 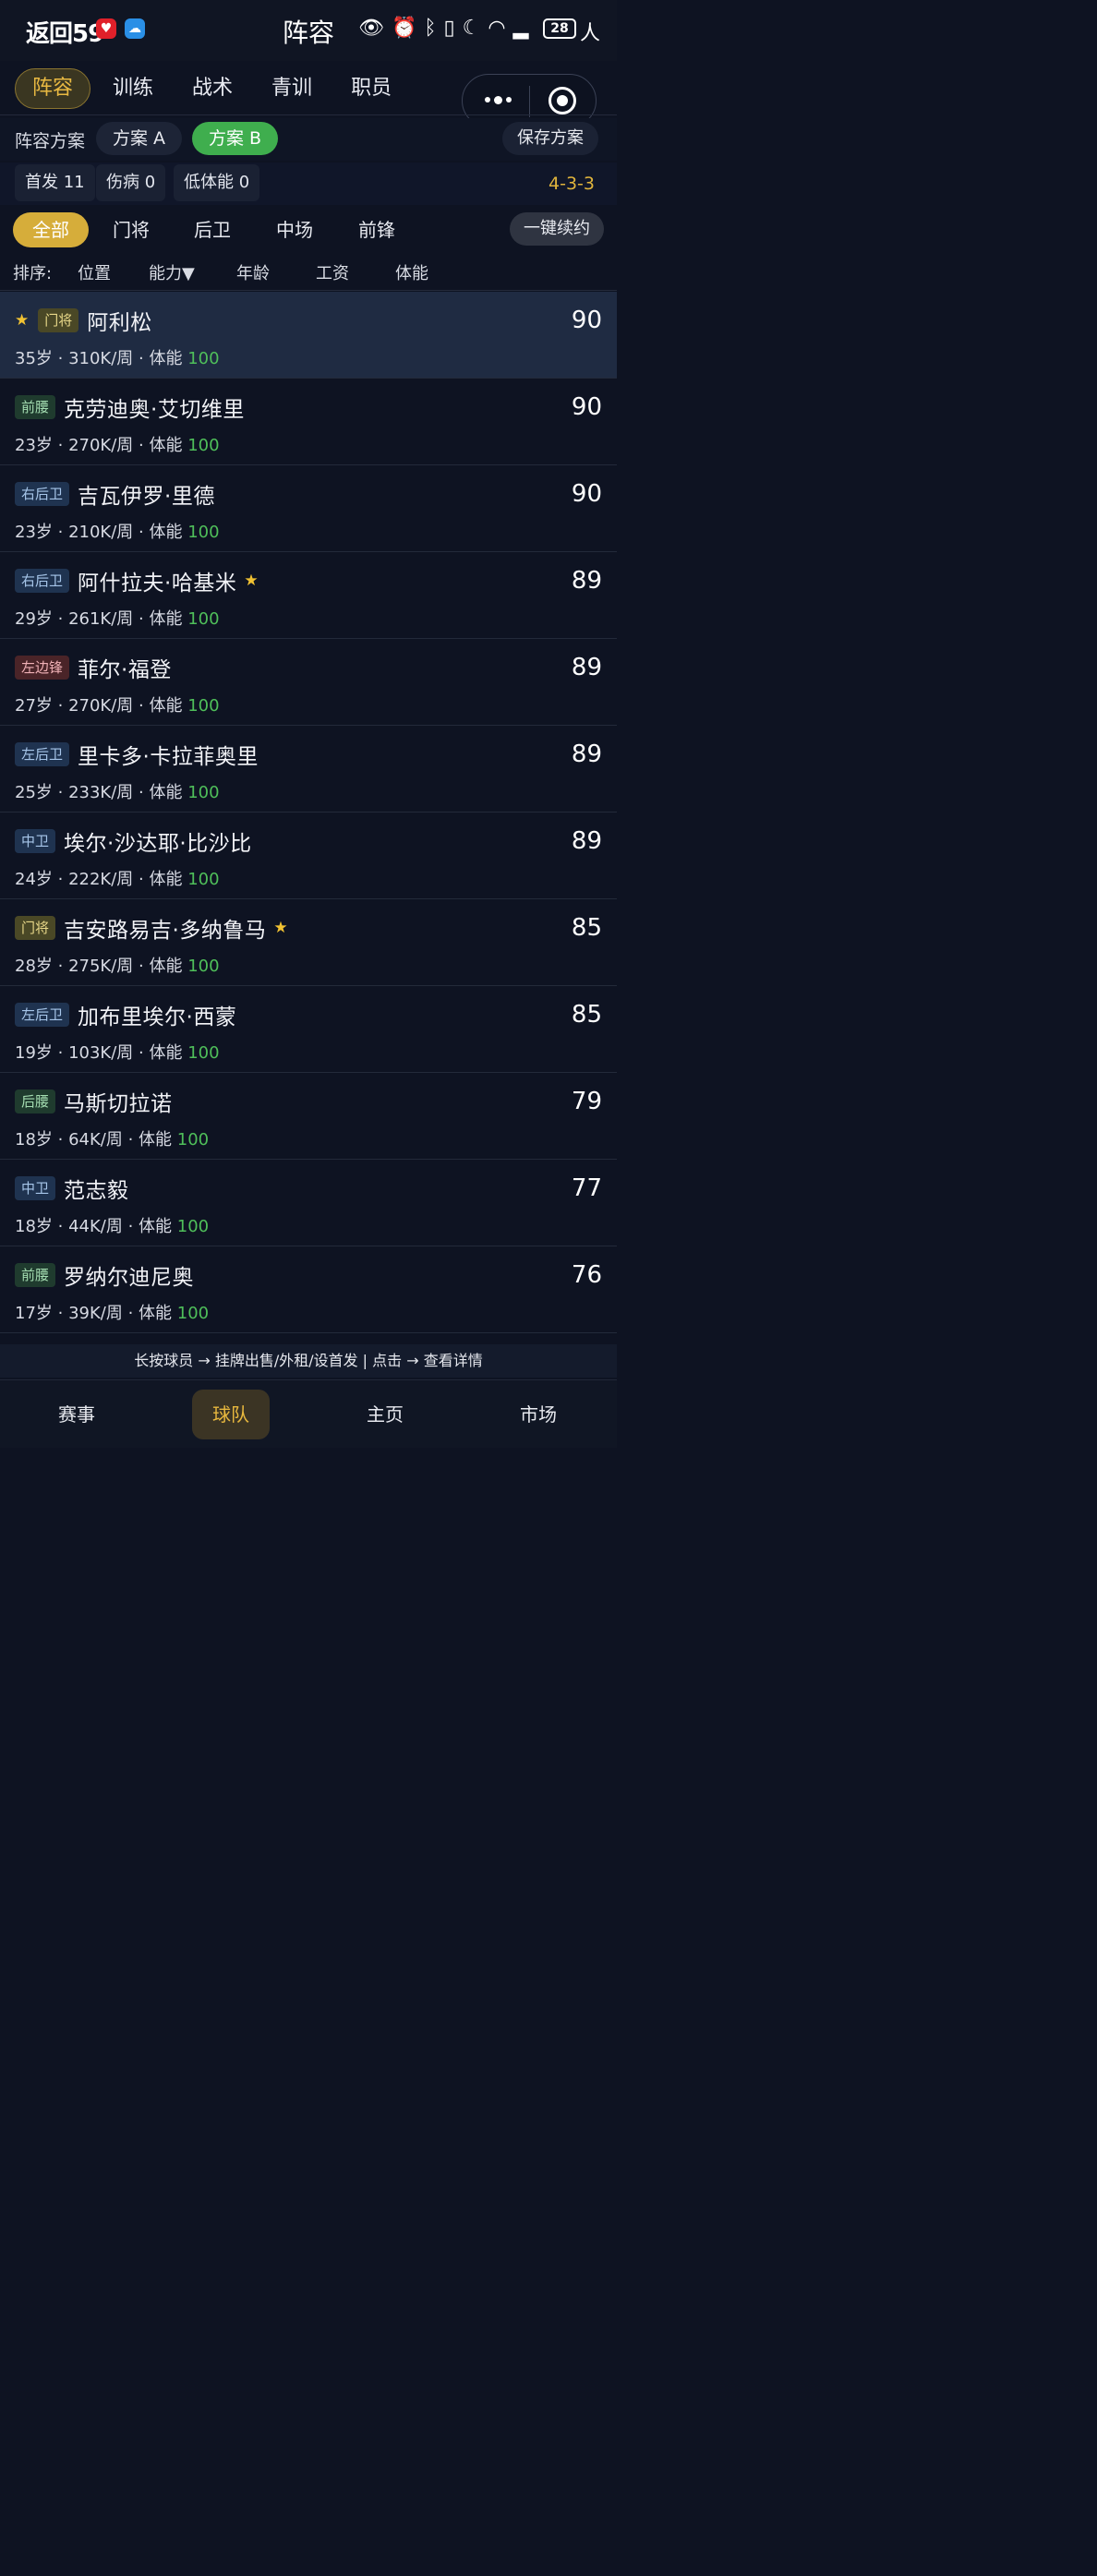 What do you see at coordinates (538, 1414) in the screenshot?
I see `nav-market: 市场` at bounding box center [538, 1414].